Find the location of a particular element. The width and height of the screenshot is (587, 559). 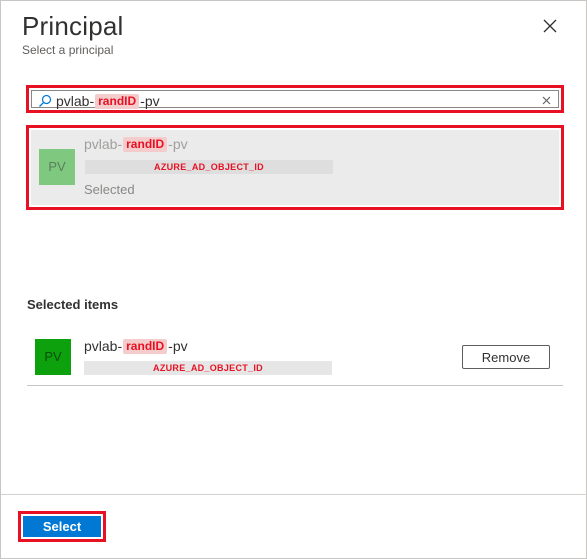

selected-item-object-id: AZURE_AD_OBJECT_ID is located at coordinates (208, 368).